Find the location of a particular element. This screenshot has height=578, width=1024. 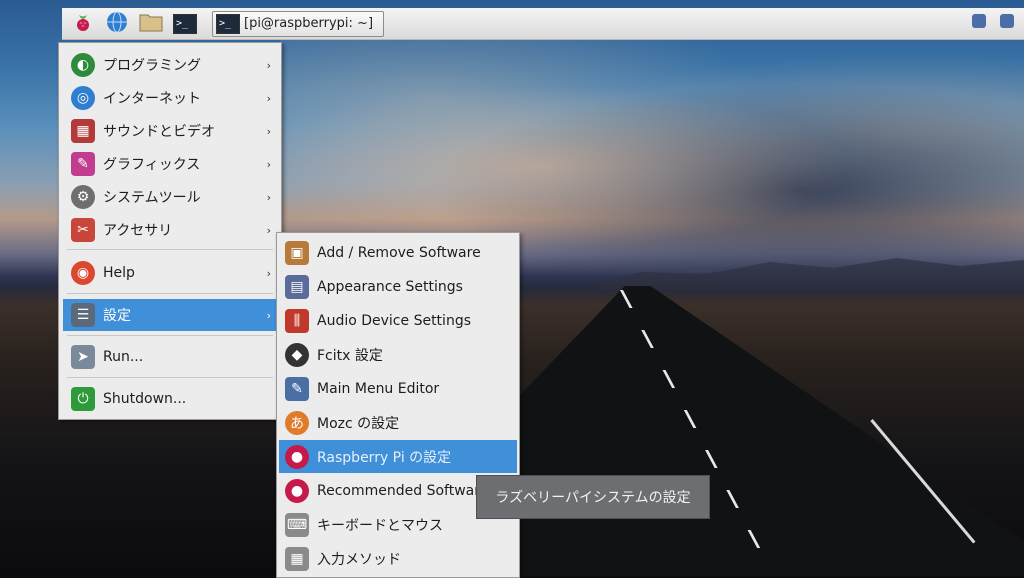

globe-icon is located at coordinates (117, 24).